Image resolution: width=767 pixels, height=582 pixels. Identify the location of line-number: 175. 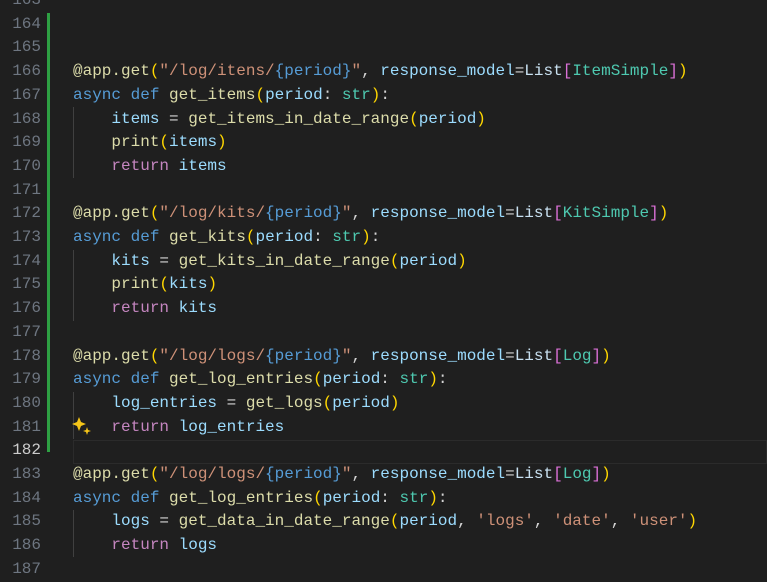
(26, 284).